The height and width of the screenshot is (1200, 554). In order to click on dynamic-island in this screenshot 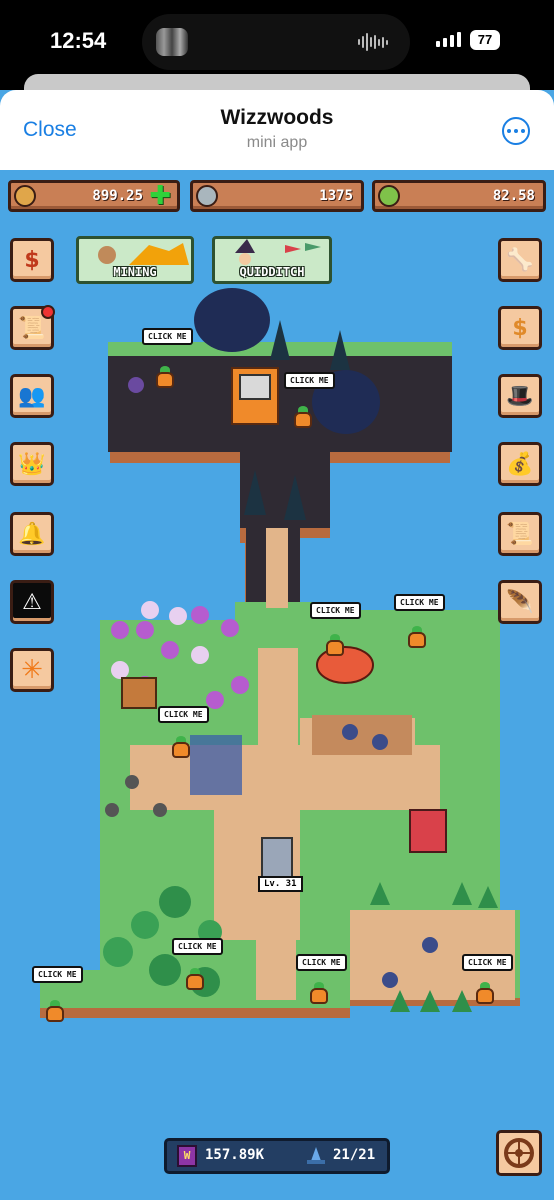, I will do `click(276, 42)`.